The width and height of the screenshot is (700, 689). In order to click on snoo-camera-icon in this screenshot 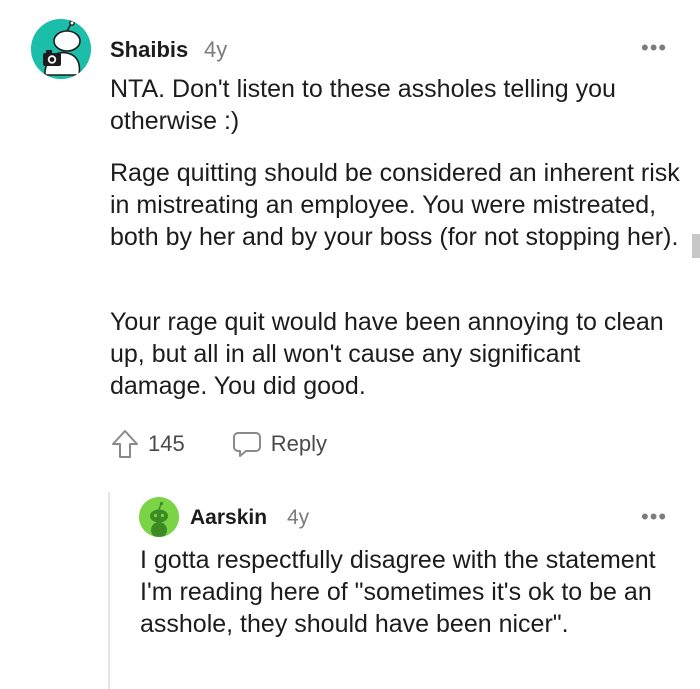, I will do `click(61, 49)`.